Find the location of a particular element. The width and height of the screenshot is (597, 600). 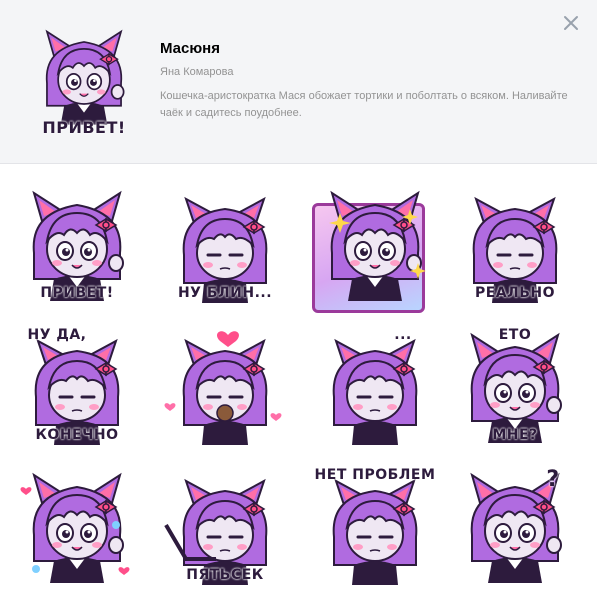

sticker-item: ? is located at coordinates (515, 530).